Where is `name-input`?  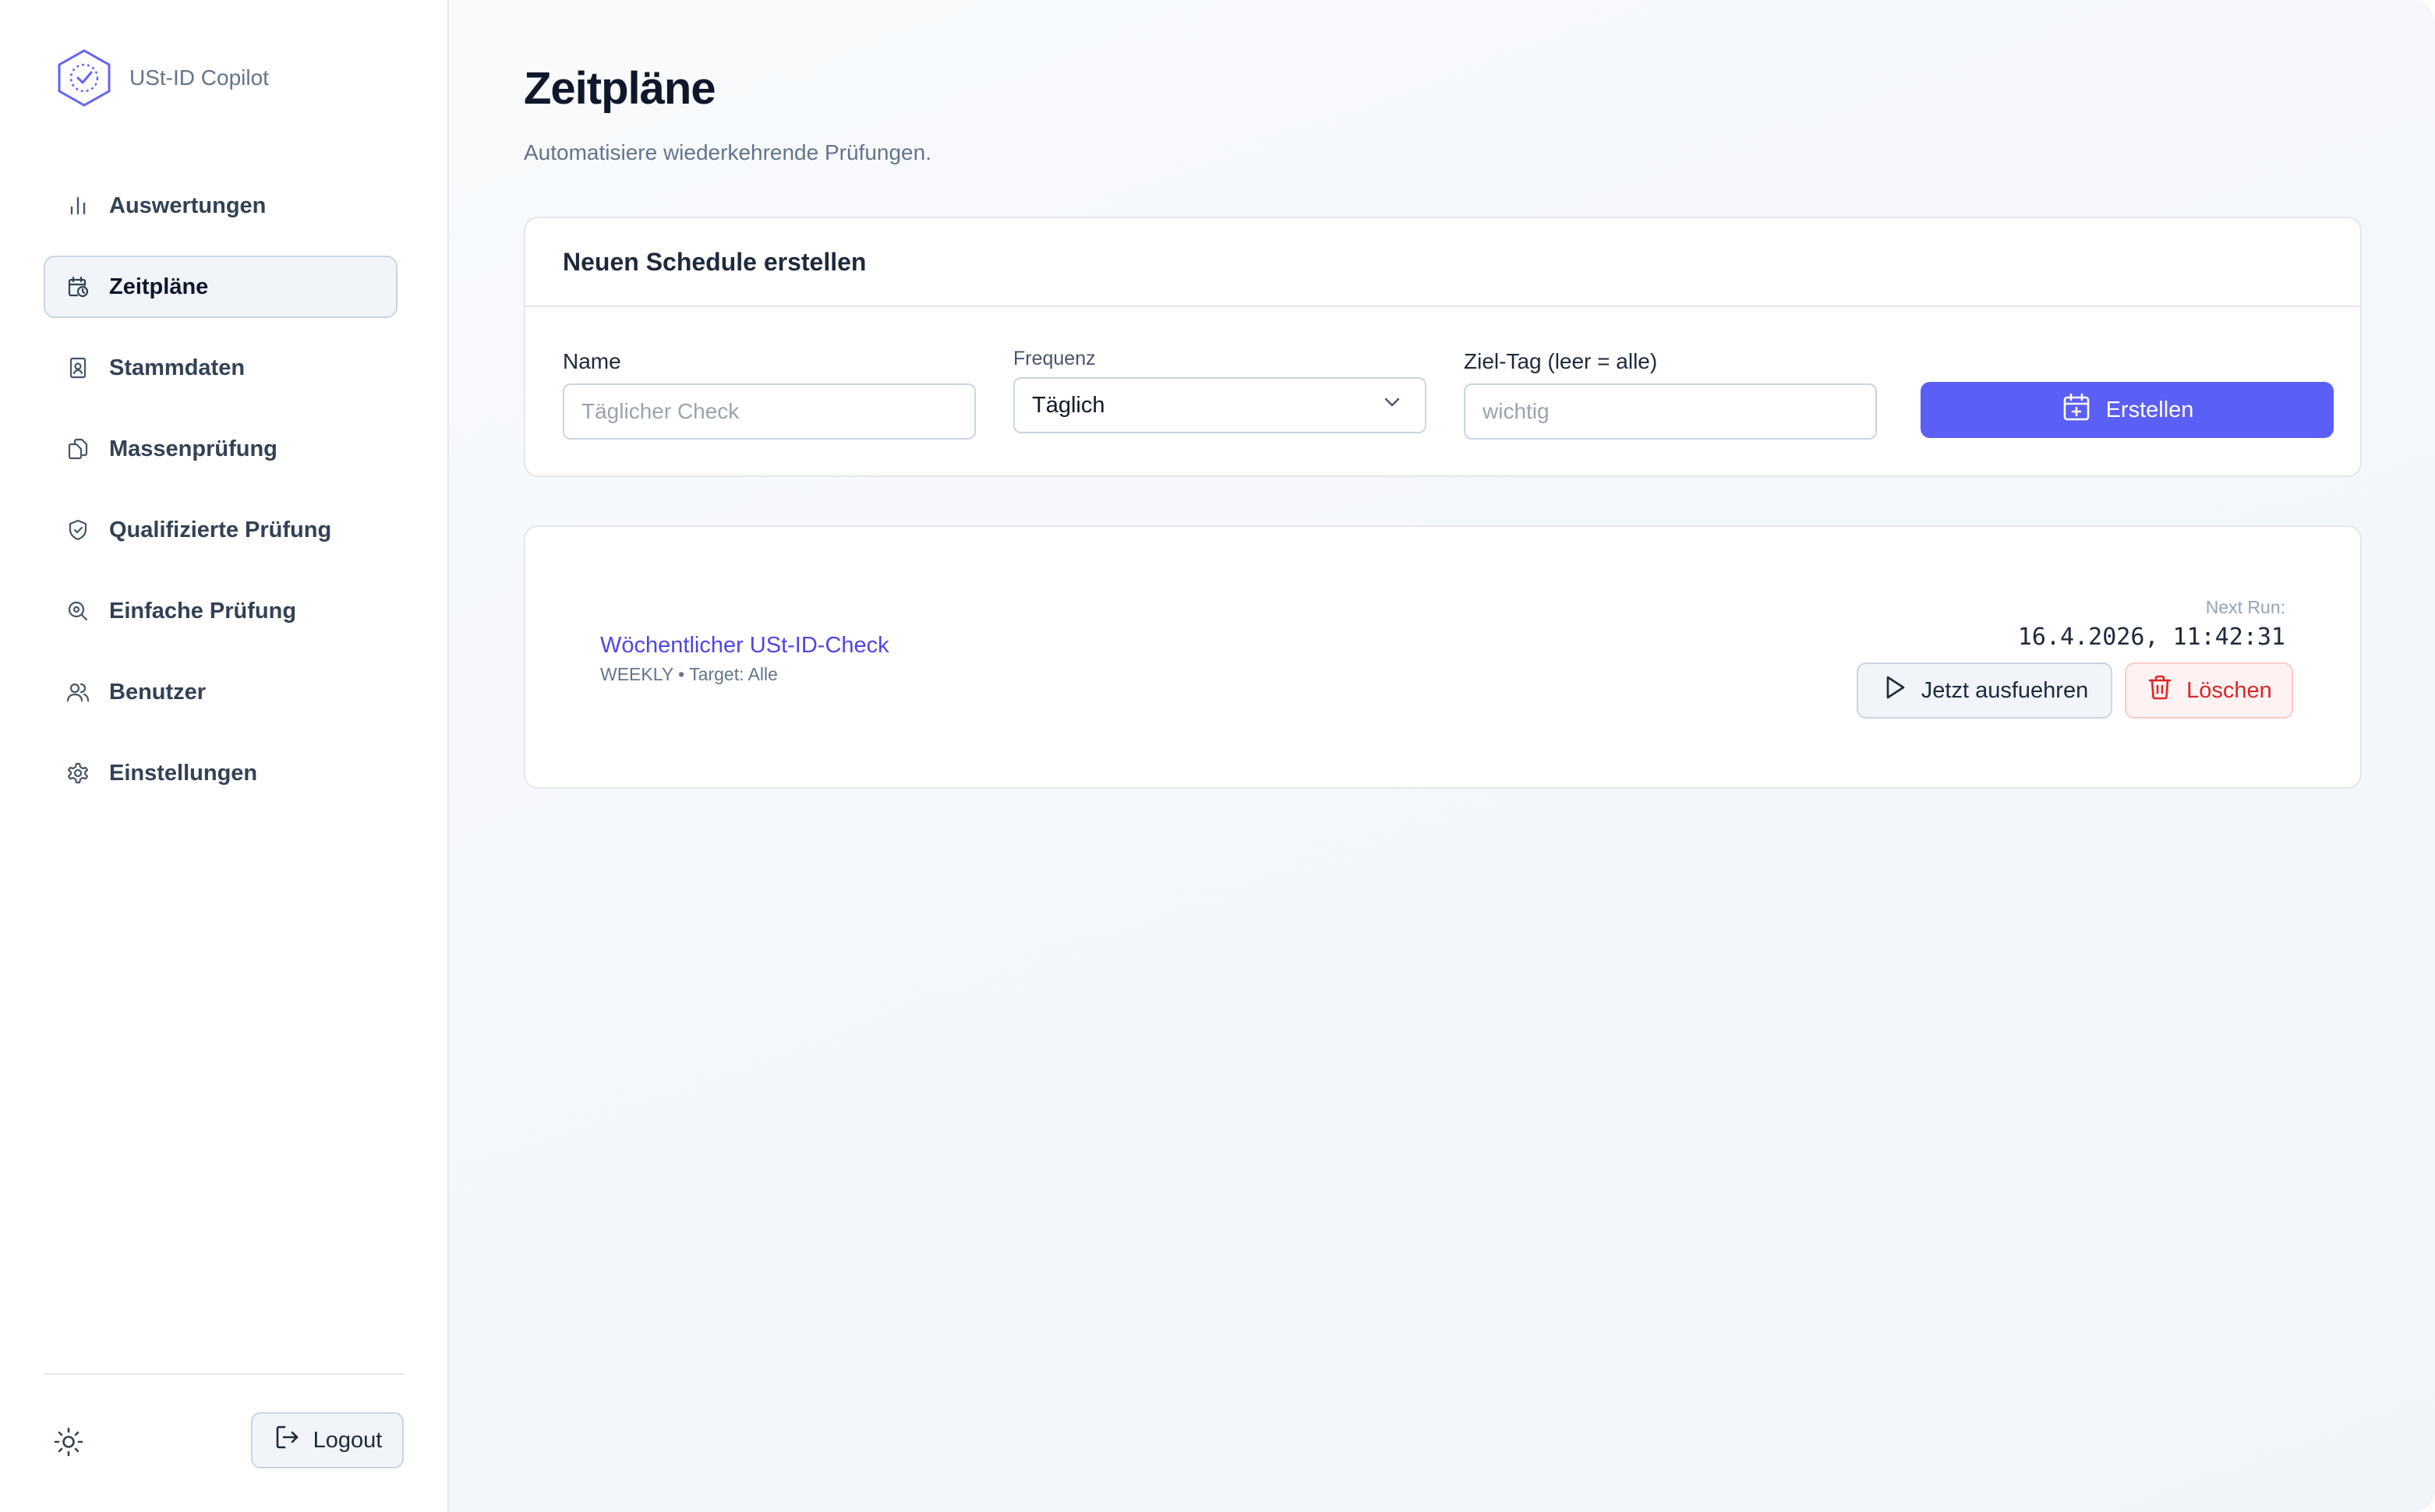
name-input is located at coordinates (769, 411).